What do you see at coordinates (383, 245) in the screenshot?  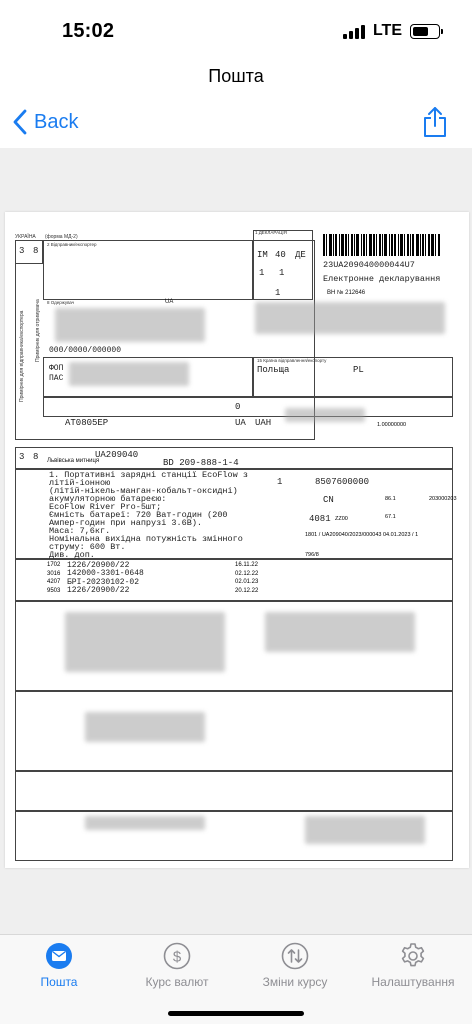 I see `barcode` at bounding box center [383, 245].